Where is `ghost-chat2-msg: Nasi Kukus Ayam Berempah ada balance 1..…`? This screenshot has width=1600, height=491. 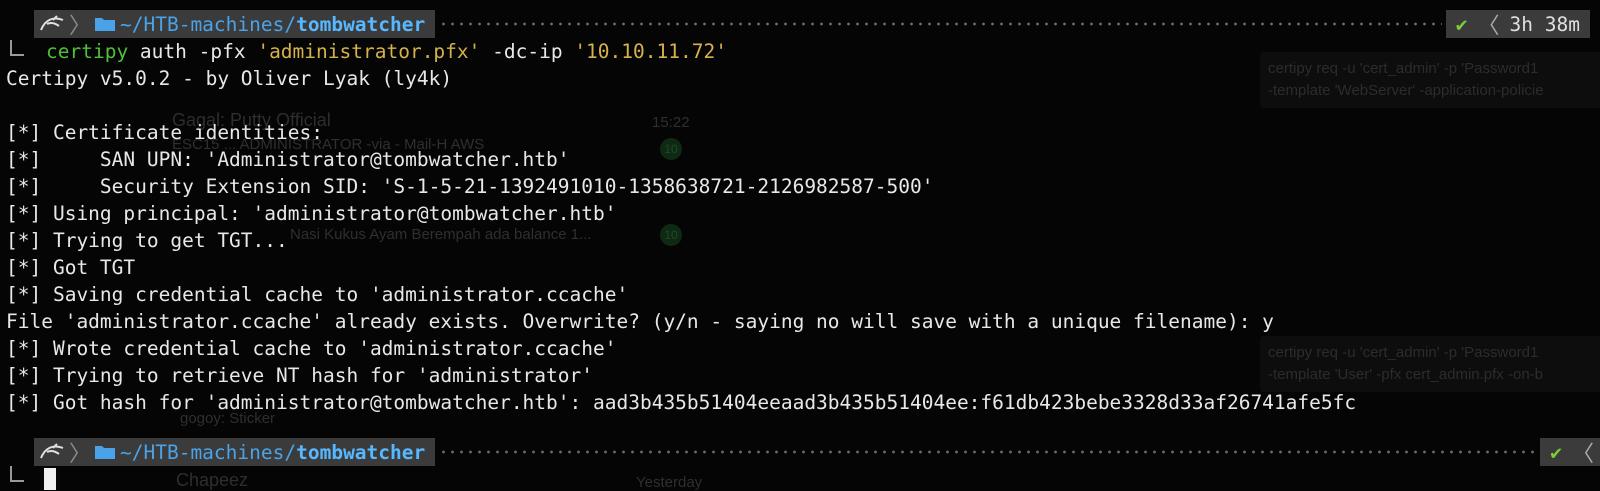 ghost-chat2-msg: Nasi Kukus Ayam Berempah ada balance 1..… is located at coordinates (441, 234).